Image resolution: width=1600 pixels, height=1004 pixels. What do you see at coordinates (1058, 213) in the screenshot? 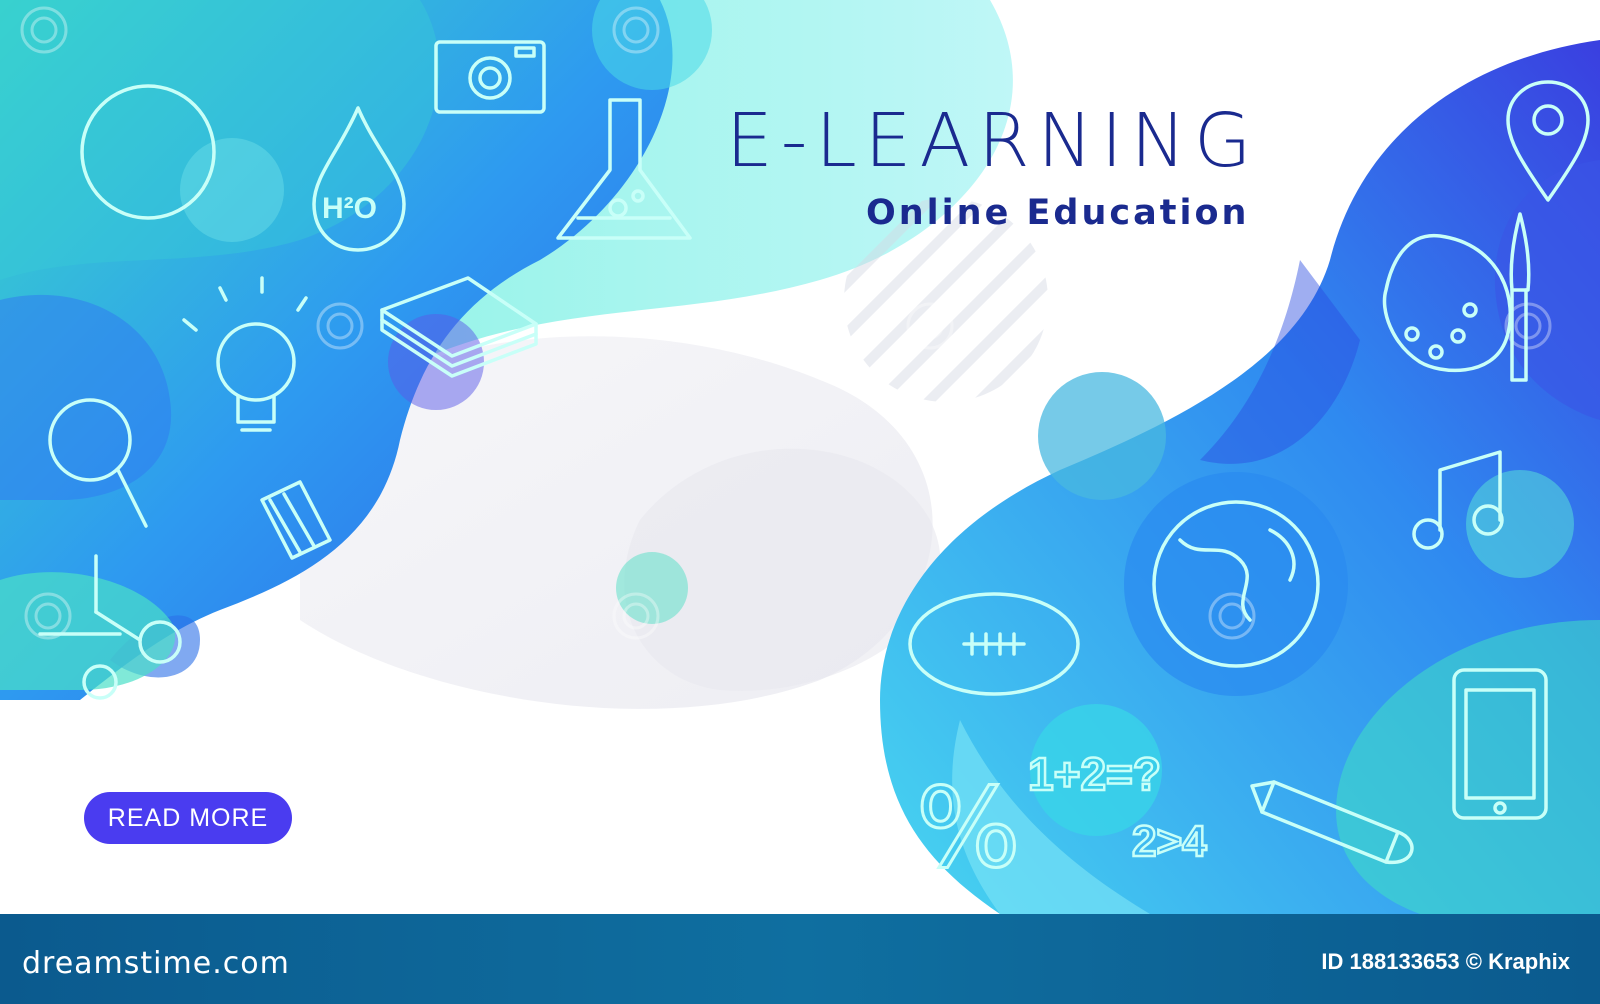
I see `page-subtitle: Online Education` at bounding box center [1058, 213].